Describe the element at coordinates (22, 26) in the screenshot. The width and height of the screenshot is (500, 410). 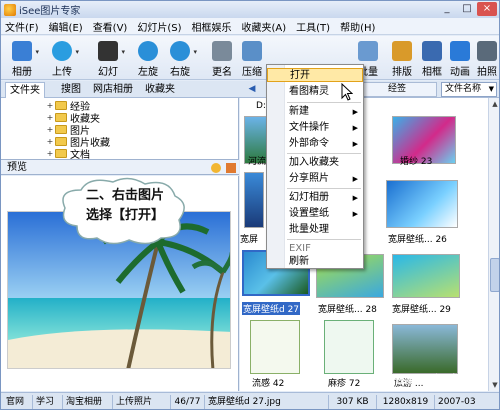
I see `menu-file: 文件(F)` at that location.